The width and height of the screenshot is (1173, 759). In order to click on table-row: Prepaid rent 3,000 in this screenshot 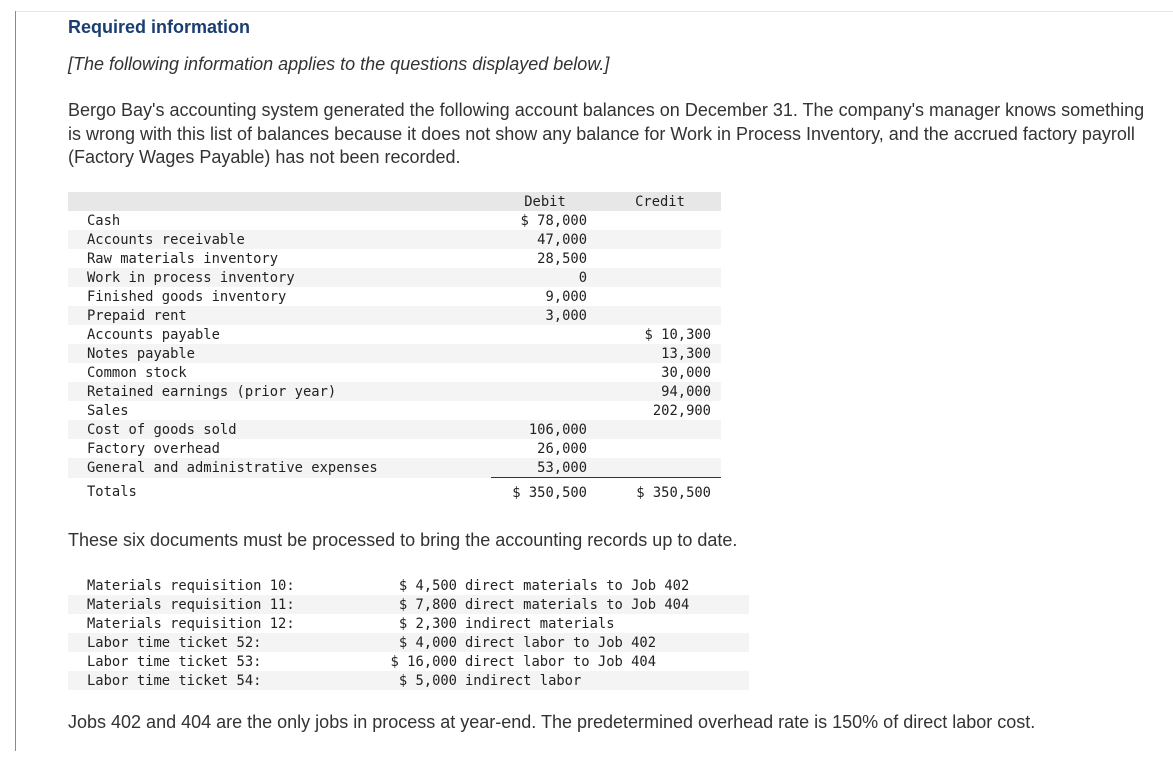, I will do `click(394, 315)`.